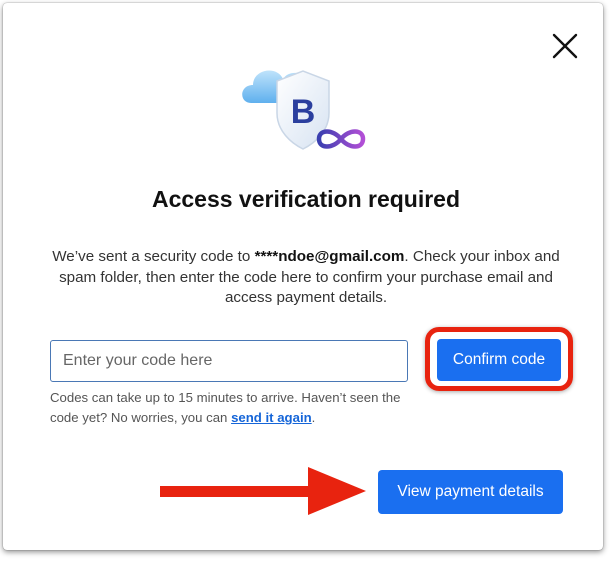 The height and width of the screenshot is (563, 616). I want to click on cloud-shield-logo-icon: B, so click(307, 105).